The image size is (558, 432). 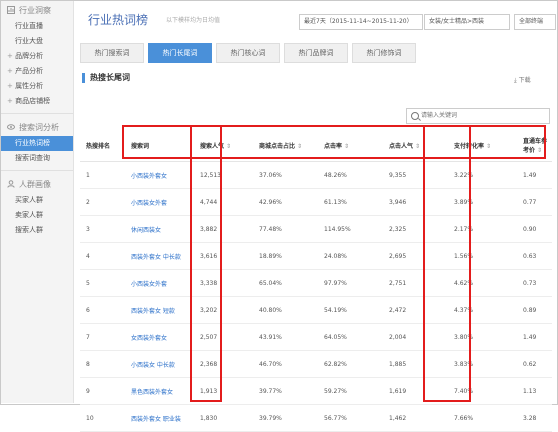 I want to click on cell-mall-click-ratio: 46.70%, so click(x=285, y=364).